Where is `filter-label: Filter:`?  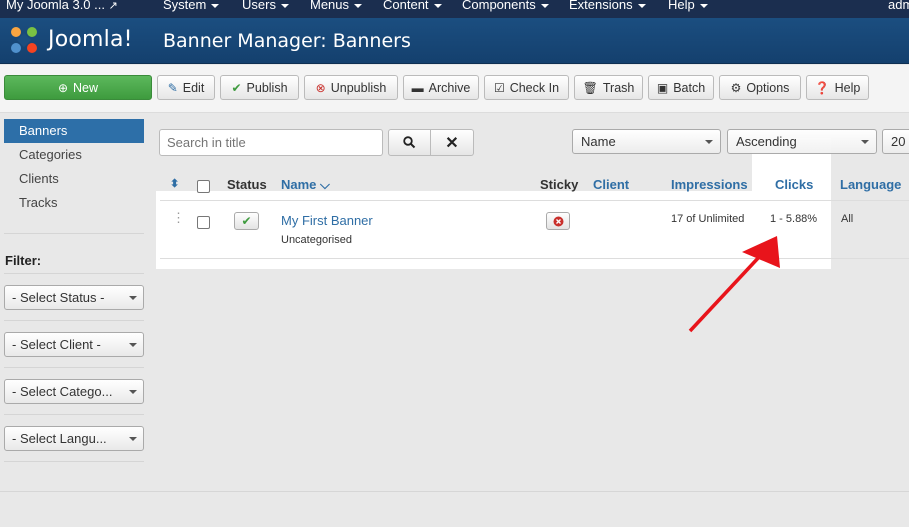
filter-label: Filter: is located at coordinates (23, 260).